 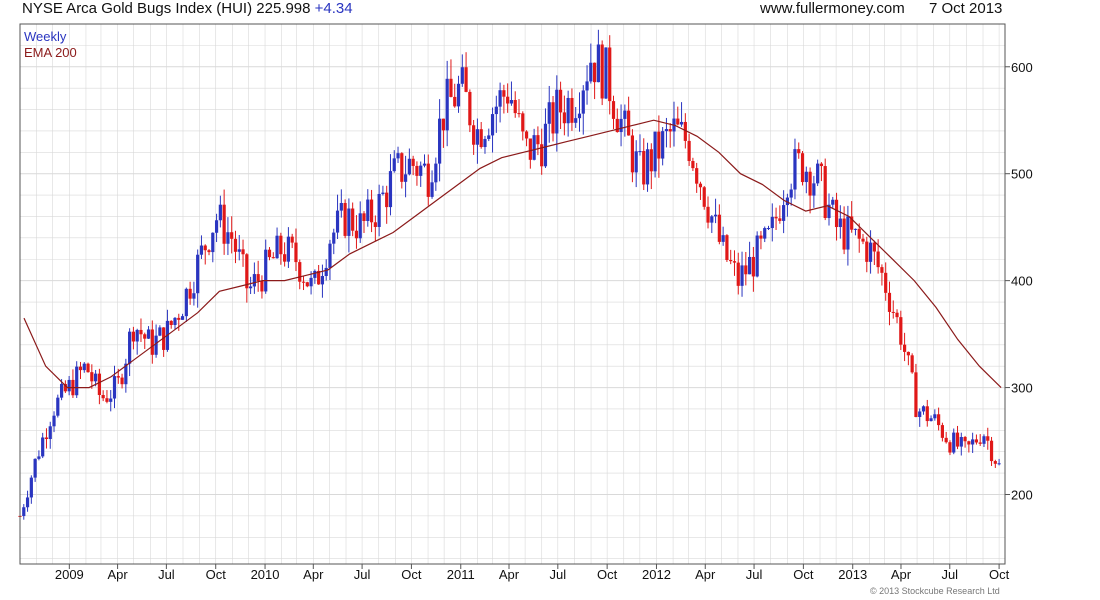 I want to click on y-tick-label: 500, so click(x=1022, y=174).